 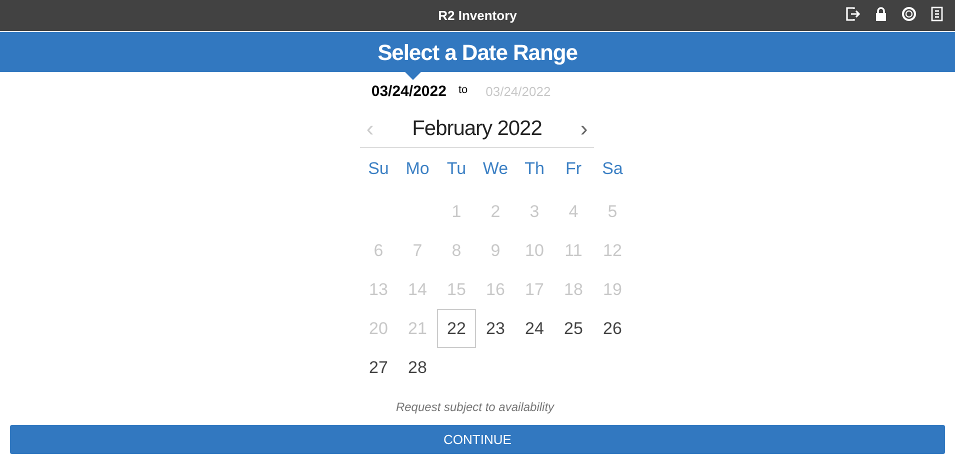 What do you see at coordinates (584, 128) in the screenshot?
I see `next-month-button: ›` at bounding box center [584, 128].